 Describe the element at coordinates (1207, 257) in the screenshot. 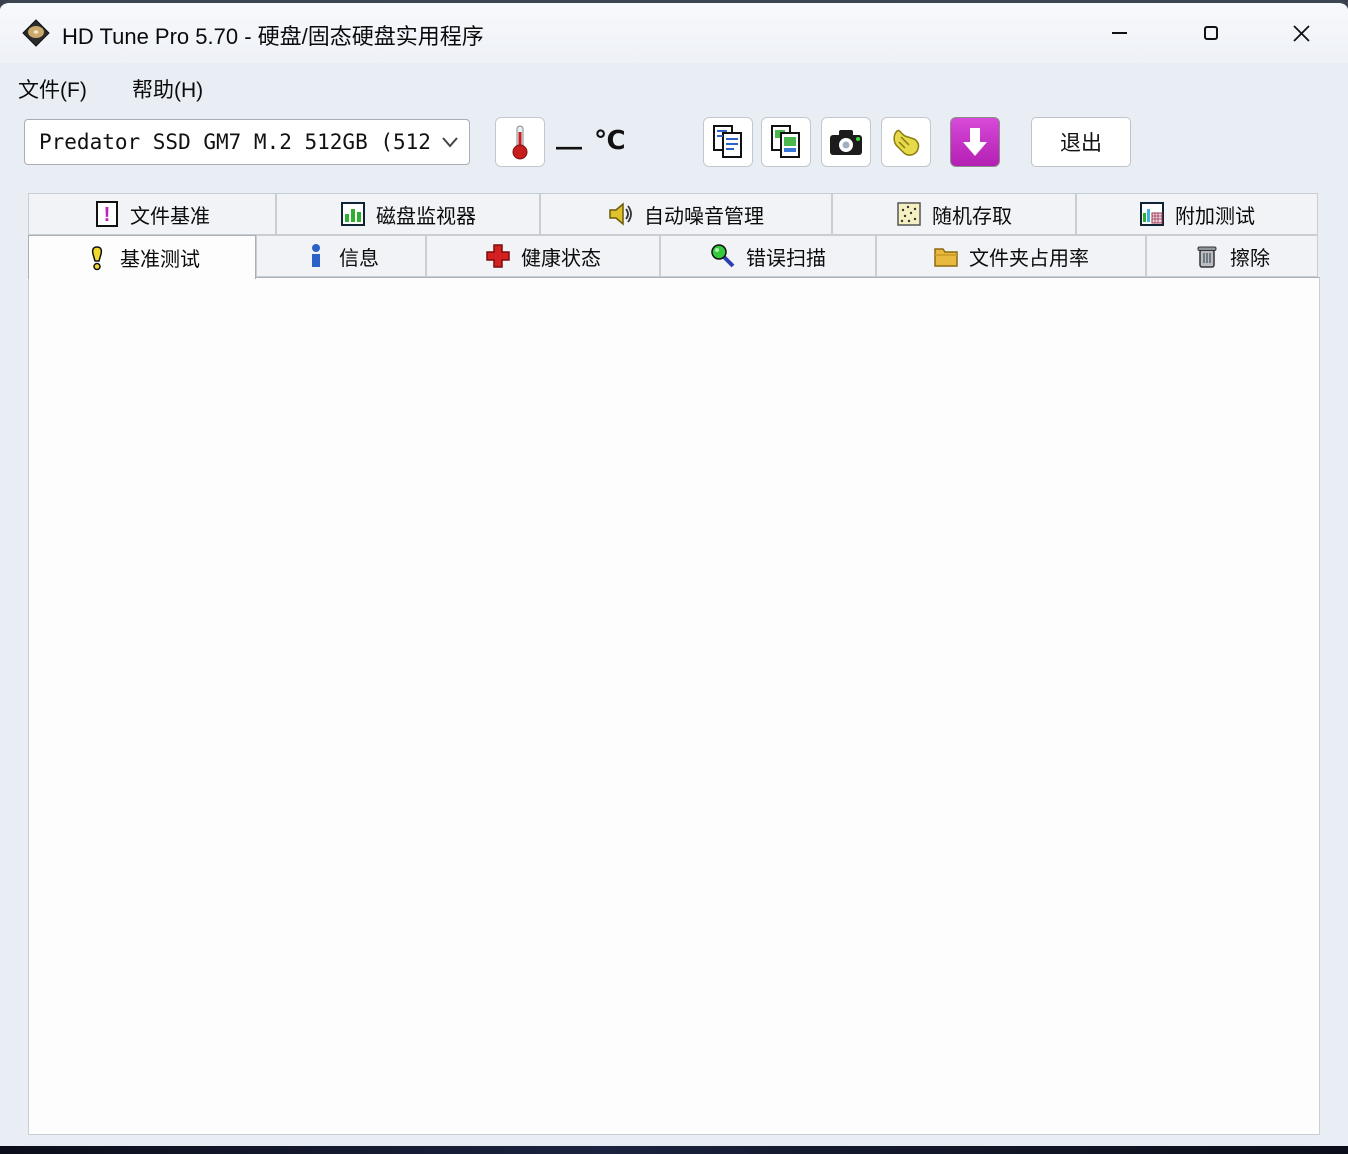

I see `trash-icon` at that location.